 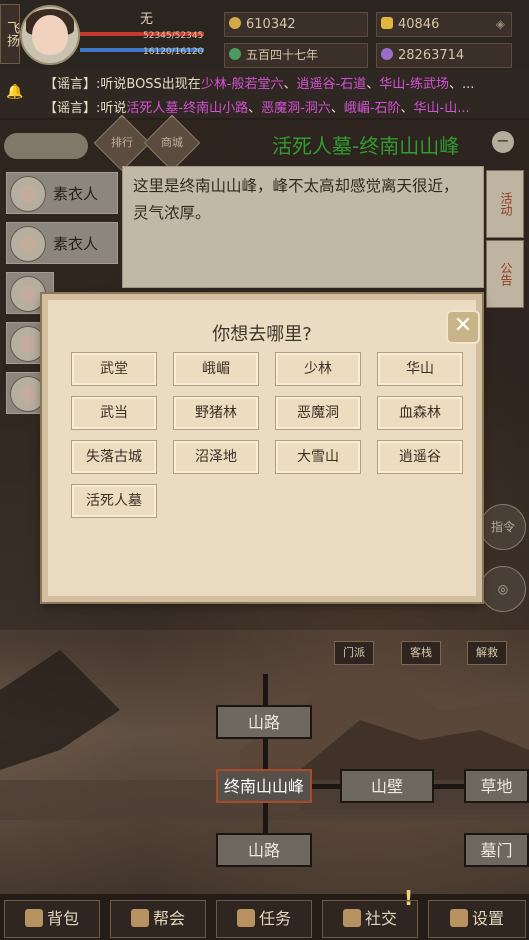 I want to click on coins-box: 610342, so click(x=296, y=24).